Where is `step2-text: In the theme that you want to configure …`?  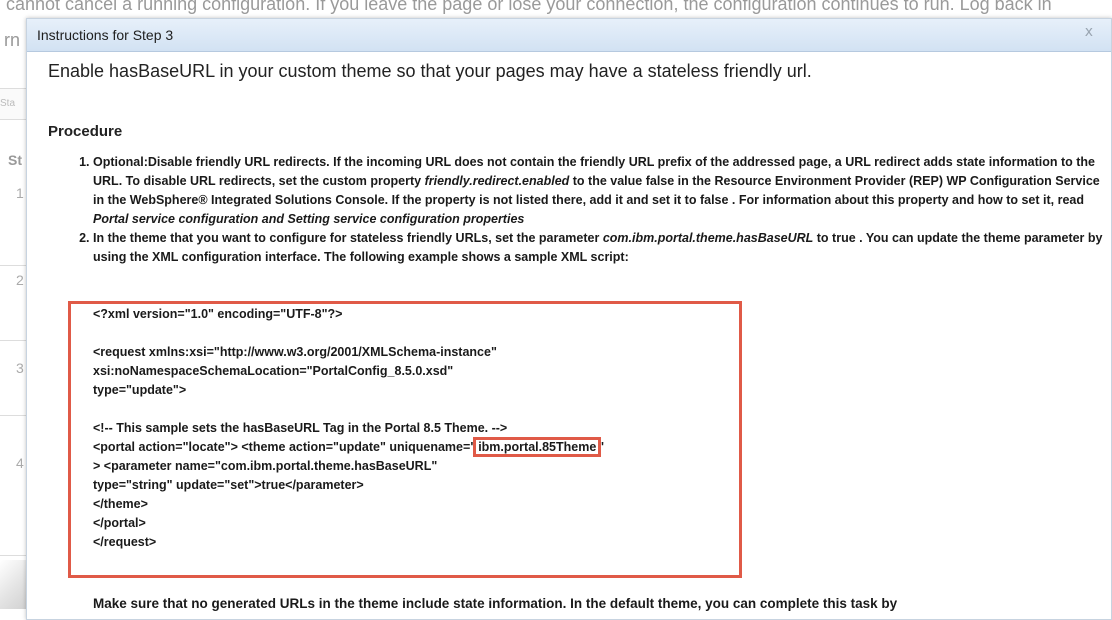 step2-text: In the theme that you want to configure … is located at coordinates (348, 238).